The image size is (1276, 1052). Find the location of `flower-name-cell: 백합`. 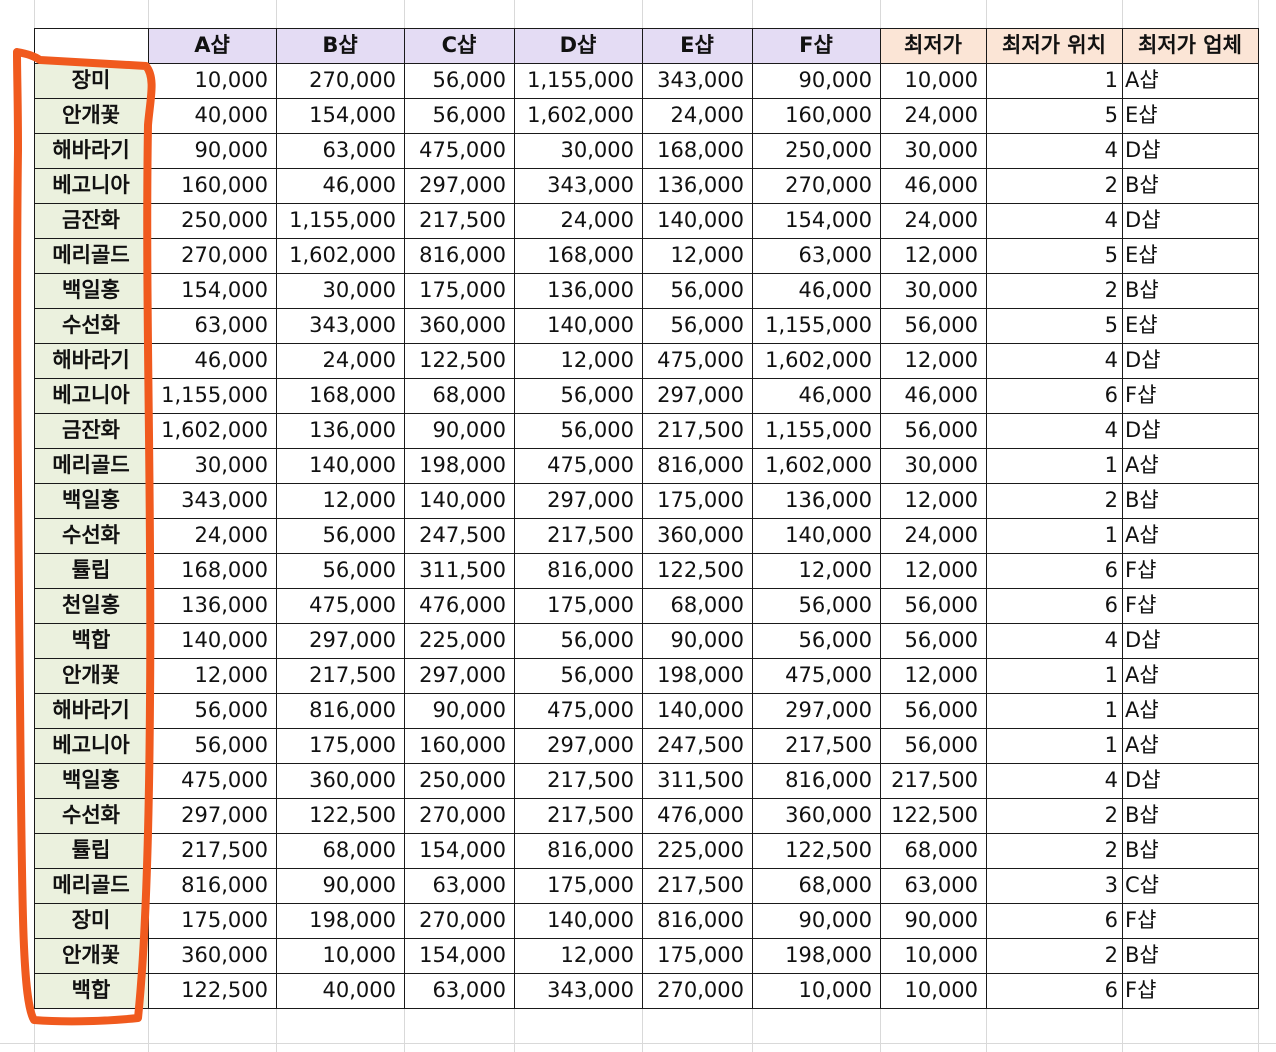

flower-name-cell: 백합 is located at coordinates (91, 640).